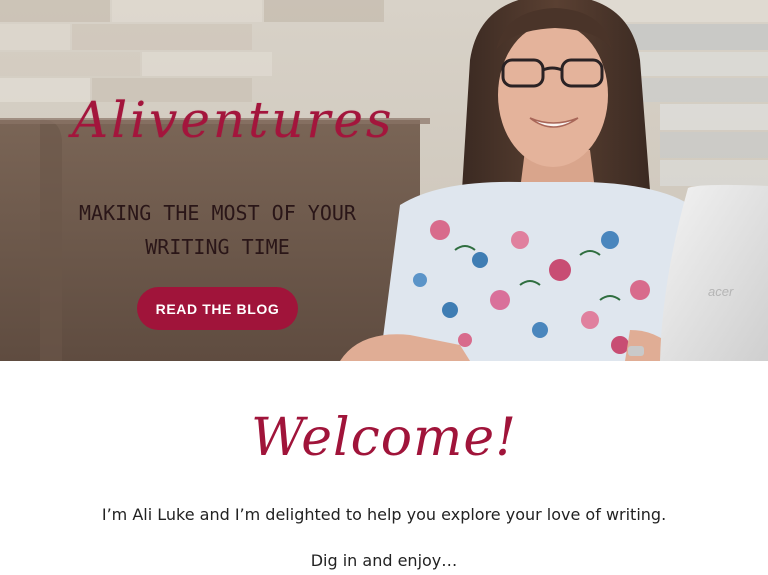 The width and height of the screenshot is (768, 575). I want to click on laptop-brand: acer, so click(721, 291).